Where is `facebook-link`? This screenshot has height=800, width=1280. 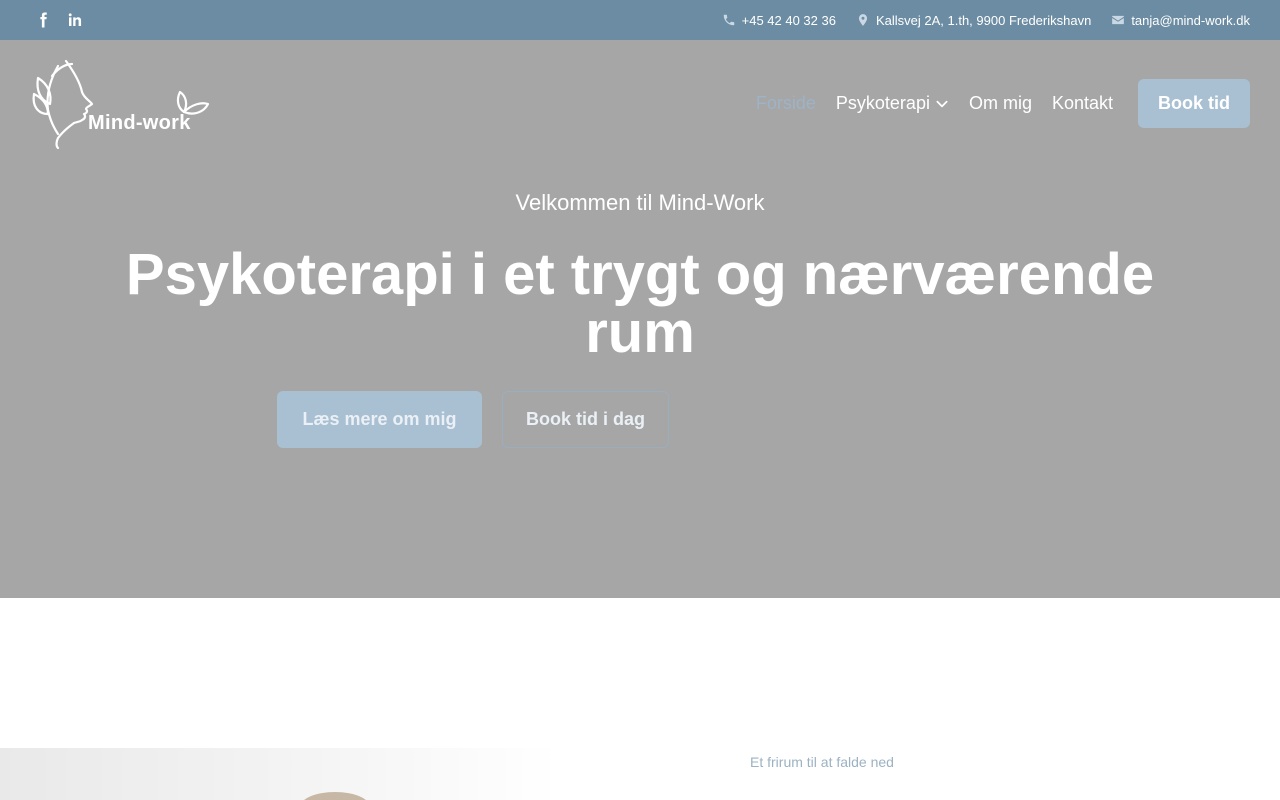
facebook-link is located at coordinates (43, 20).